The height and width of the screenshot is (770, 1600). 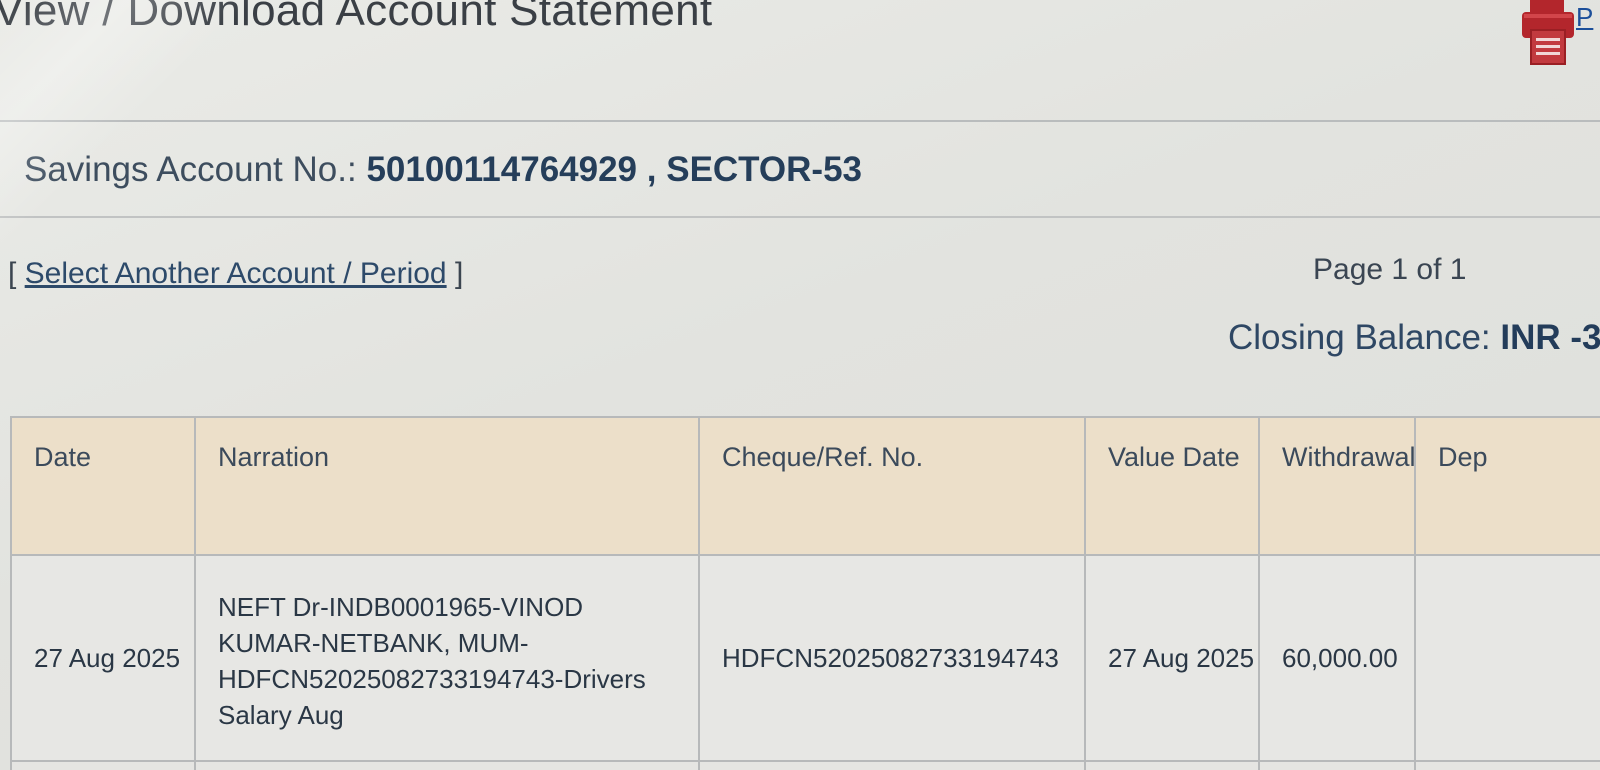 What do you see at coordinates (1507, 658) in the screenshot?
I see `cell-deposit` at bounding box center [1507, 658].